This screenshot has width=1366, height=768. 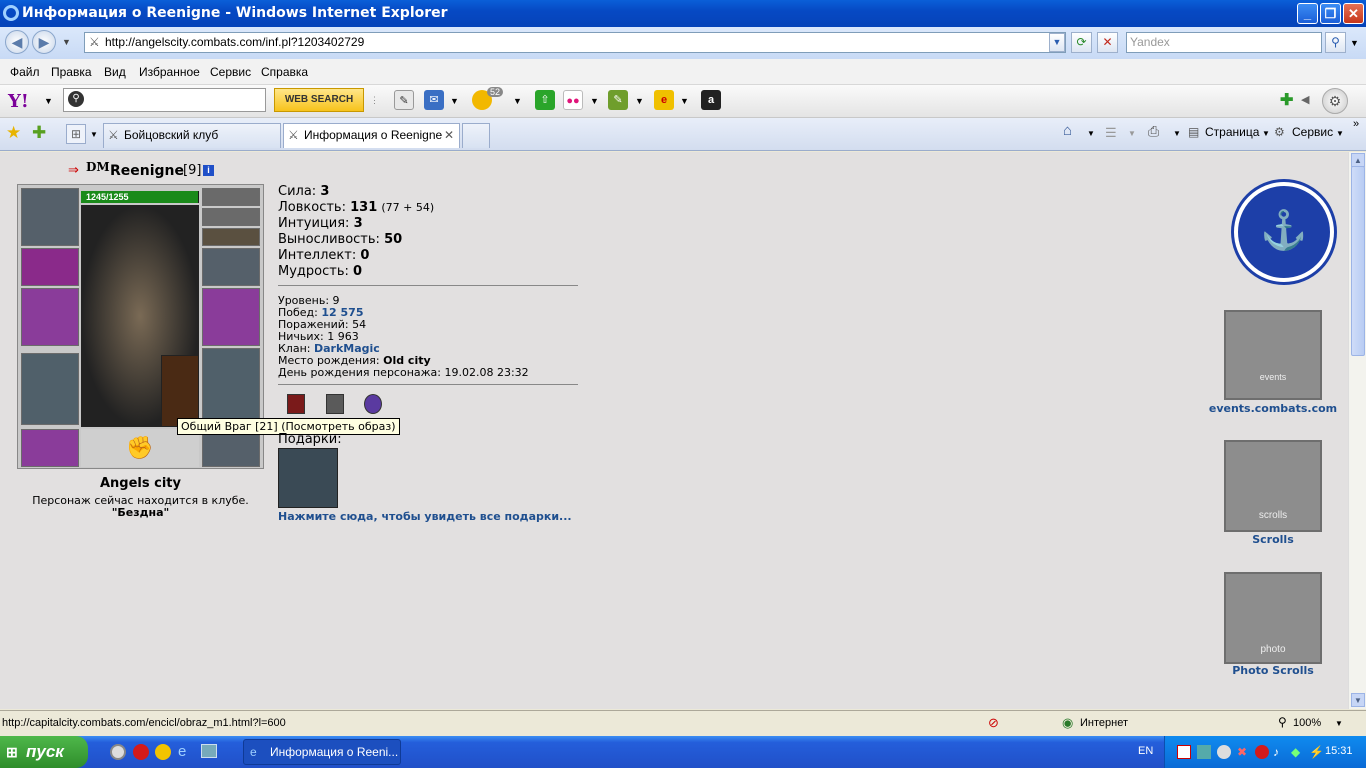 I want to click on yahoo-logo-icon: Y!, so click(x=18, y=101).